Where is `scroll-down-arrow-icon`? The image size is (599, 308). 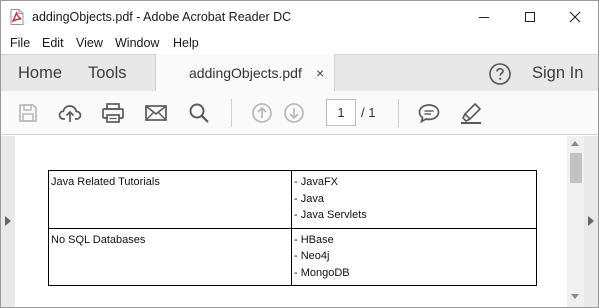 scroll-down-arrow-icon is located at coordinates (575, 296).